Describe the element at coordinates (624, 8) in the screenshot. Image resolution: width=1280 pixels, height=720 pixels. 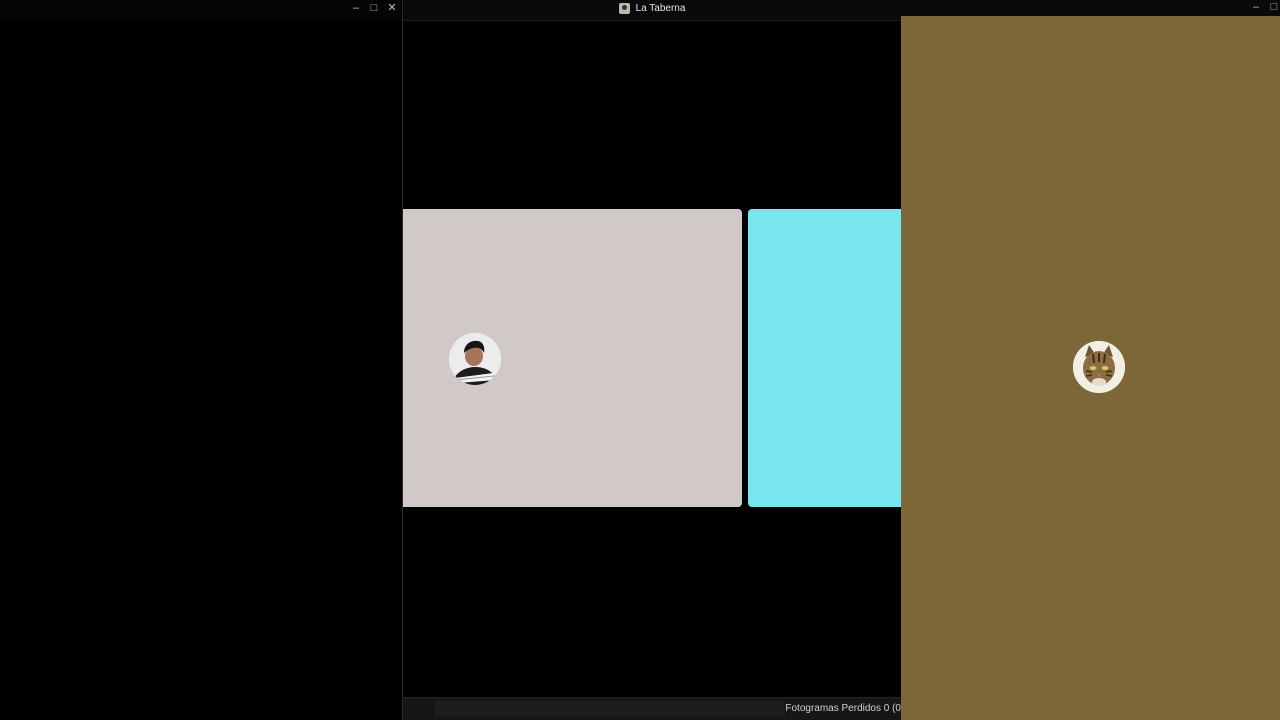
I see `app-icon` at that location.